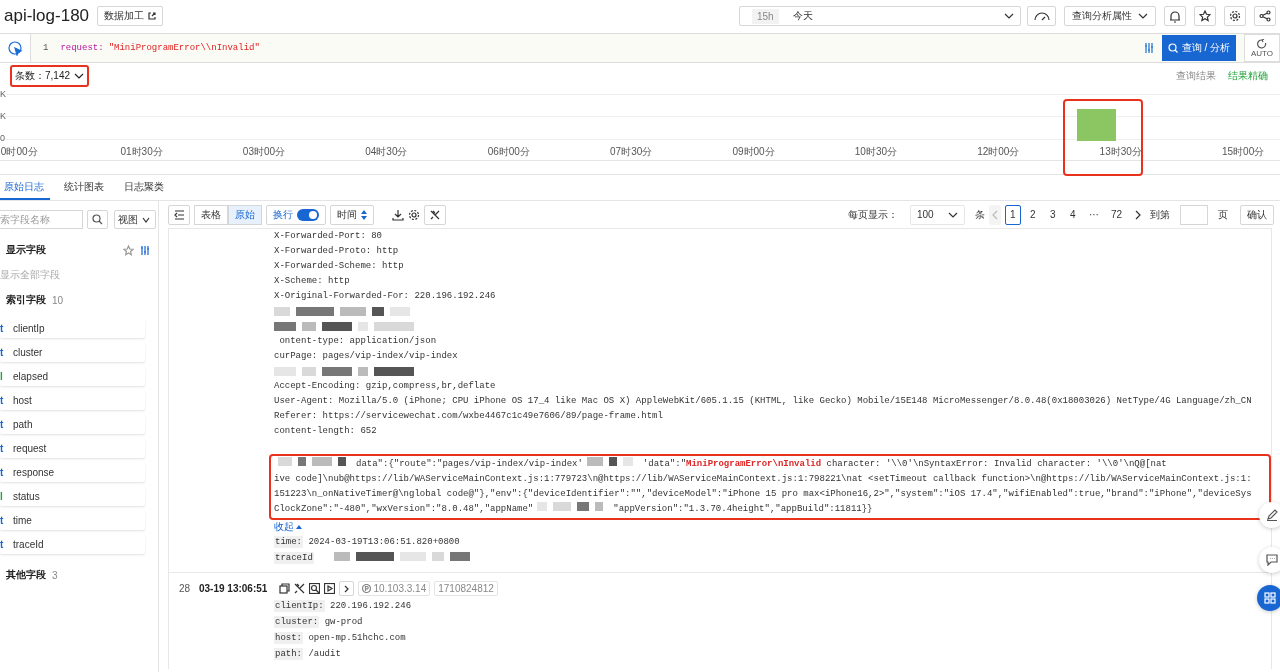 This screenshot has width=1280, height=672. I want to click on time-range-value: 今天, so click(802, 16).